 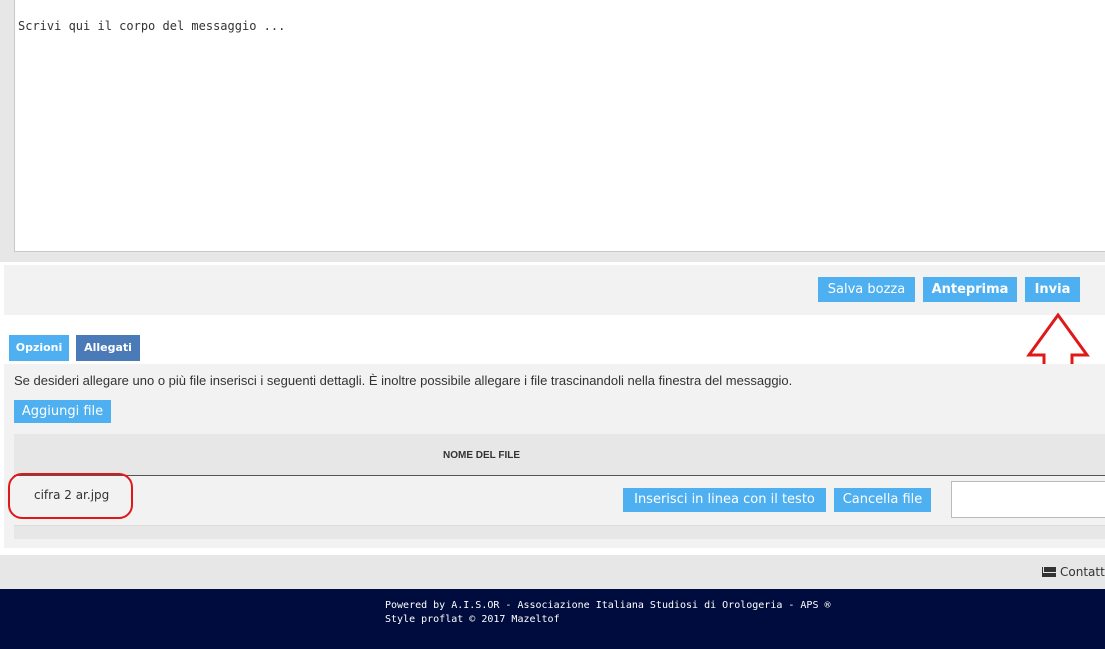 I want to click on insert-inline-button: Inserisci in linea con il testo, so click(x=724, y=500).